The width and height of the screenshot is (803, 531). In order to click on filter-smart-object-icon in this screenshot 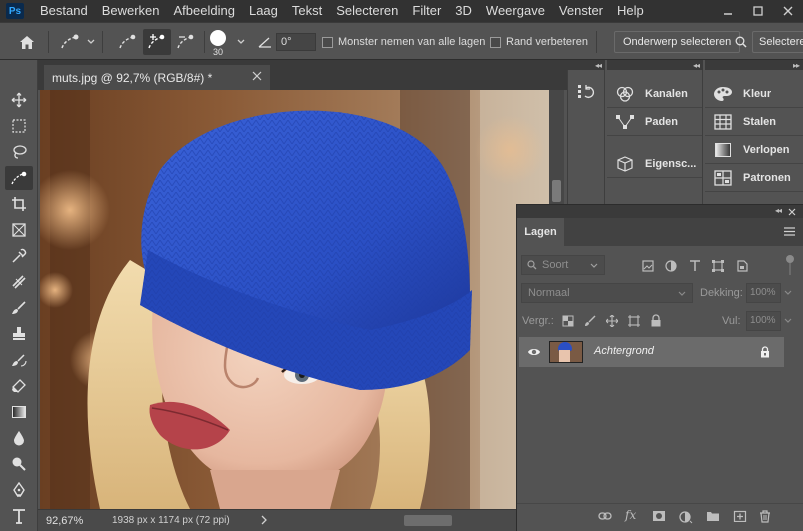, I will do `click(742, 266)`.